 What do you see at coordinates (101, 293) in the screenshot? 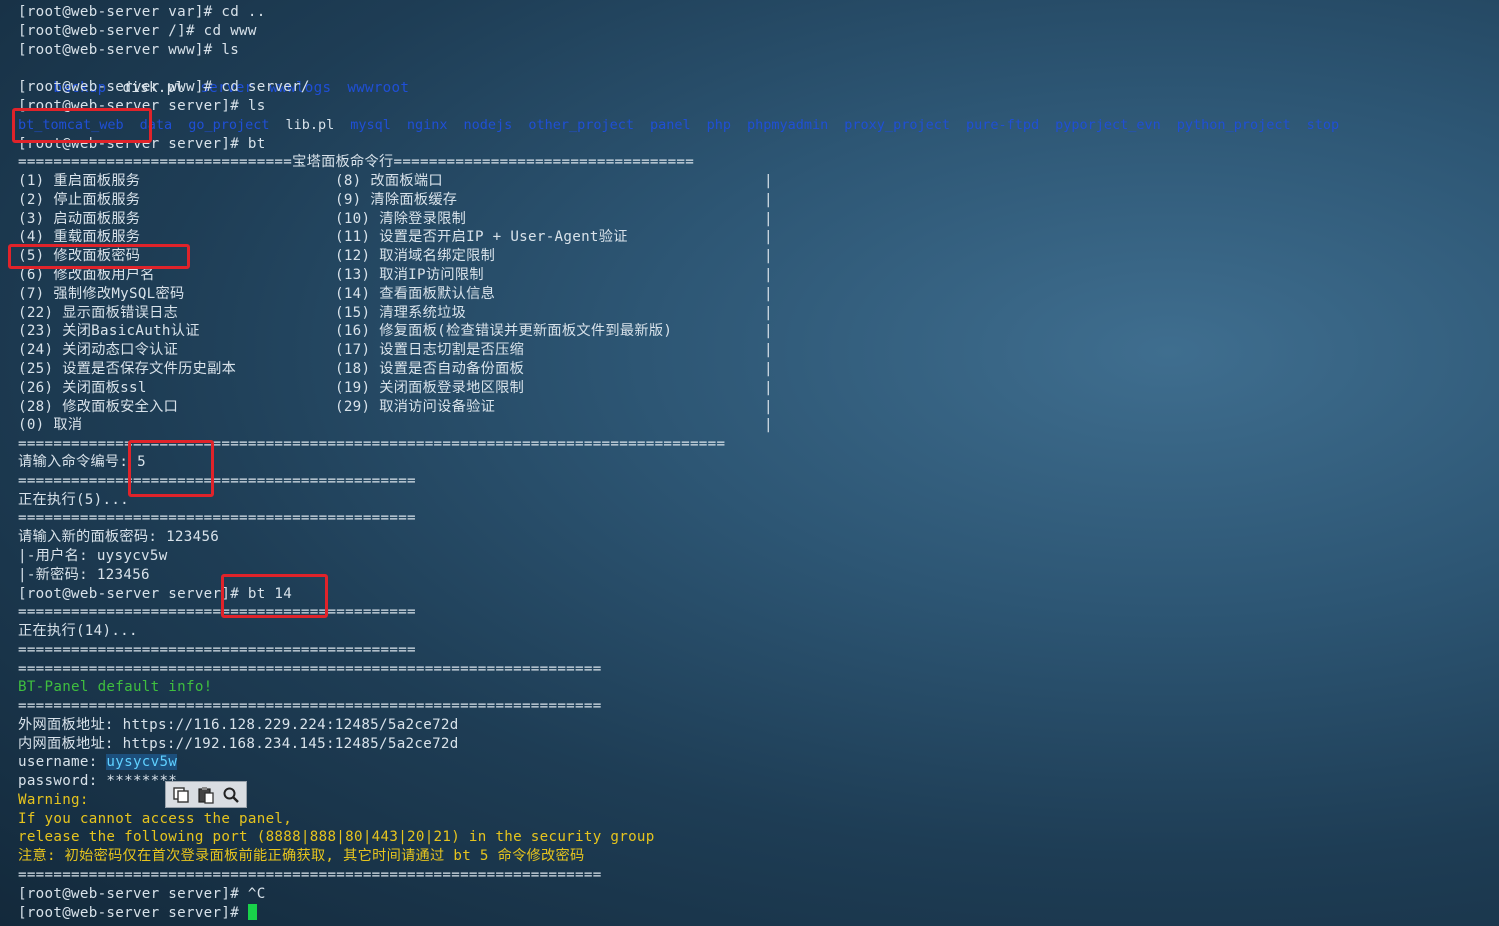
I see `menu-option: (7) 强制修改MySQL密码` at bounding box center [101, 293].